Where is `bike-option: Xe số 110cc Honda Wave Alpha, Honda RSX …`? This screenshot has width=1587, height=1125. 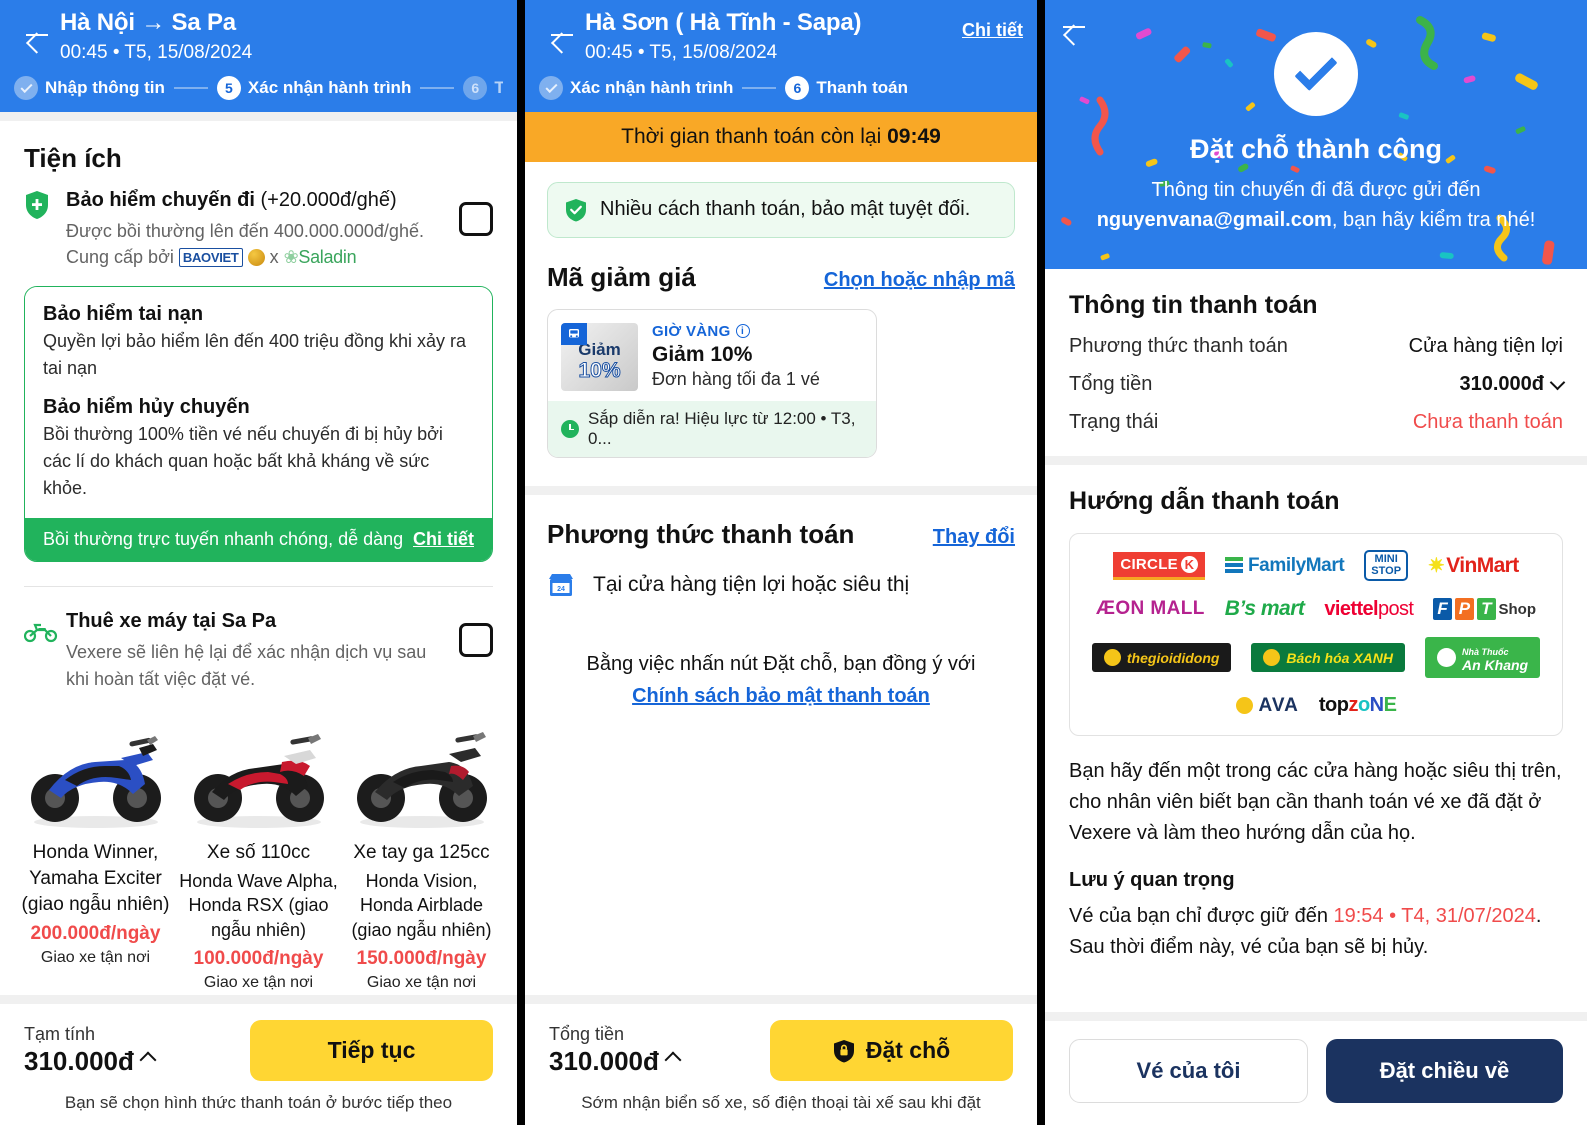 bike-option: Xe số 110cc Honda Wave Alpha, Honda RSX … is located at coordinates (258, 852).